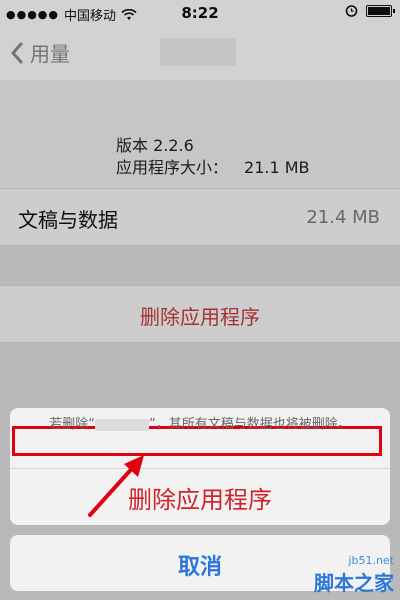 The height and width of the screenshot is (600, 400). I want to click on action-sheet-message: 若删除“ ”，其所有文稿与数据也将被删除。, so click(200, 422).